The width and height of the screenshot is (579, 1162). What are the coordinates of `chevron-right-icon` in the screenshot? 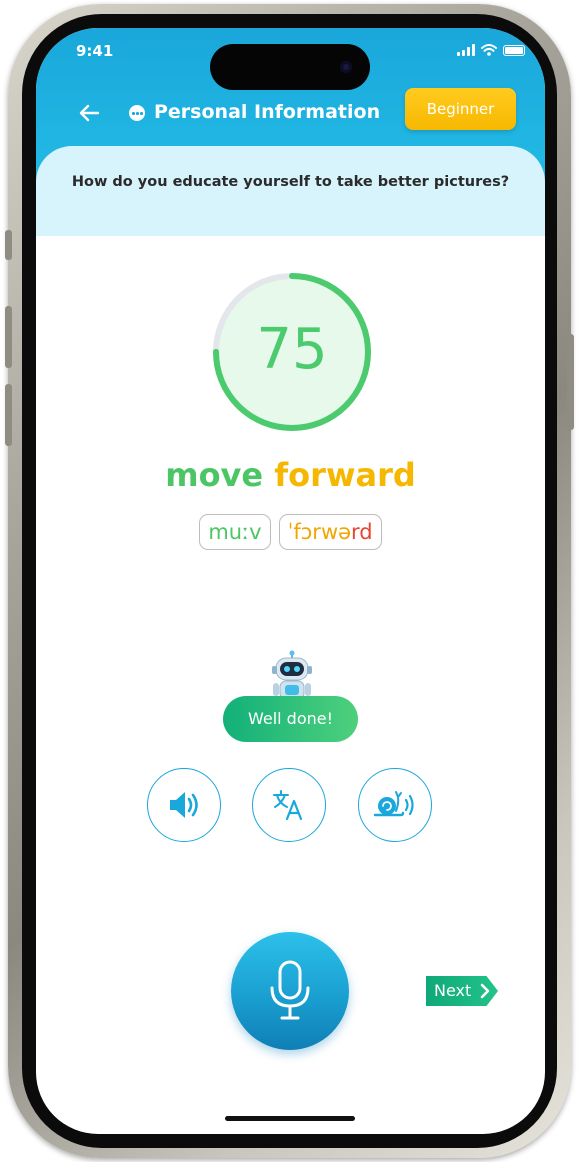 It's located at (485, 991).